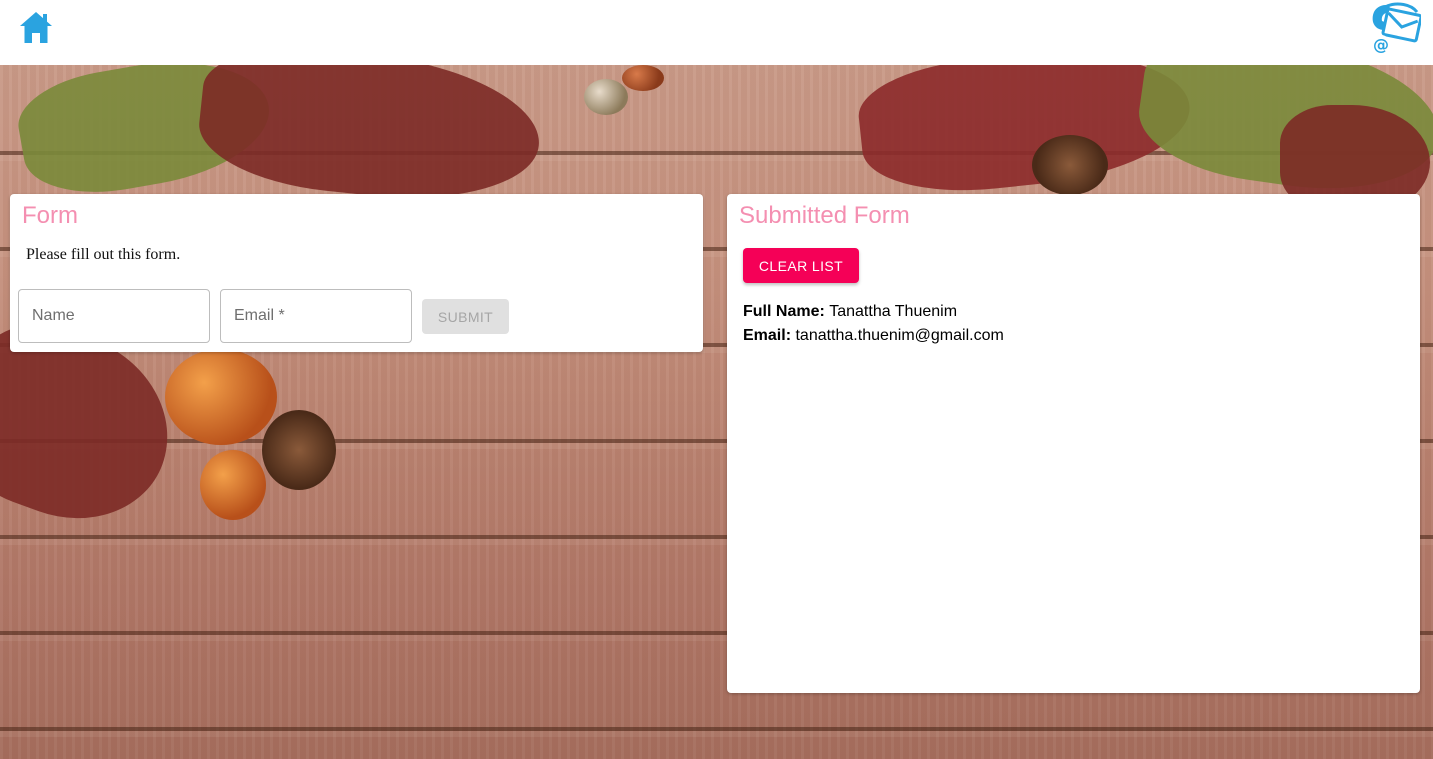 This screenshot has width=1433, height=759. What do you see at coordinates (769, 335) in the screenshot?
I see `email-label: Email:` at bounding box center [769, 335].